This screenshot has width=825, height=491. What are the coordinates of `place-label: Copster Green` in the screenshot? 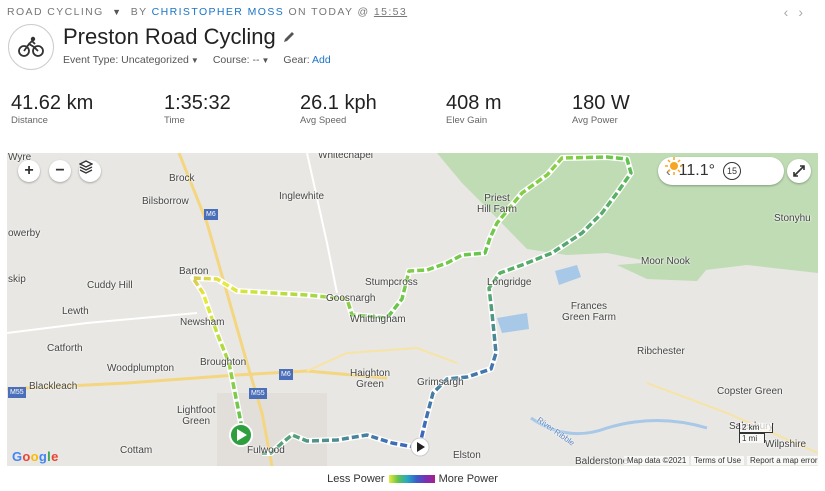 It's located at (750, 391).